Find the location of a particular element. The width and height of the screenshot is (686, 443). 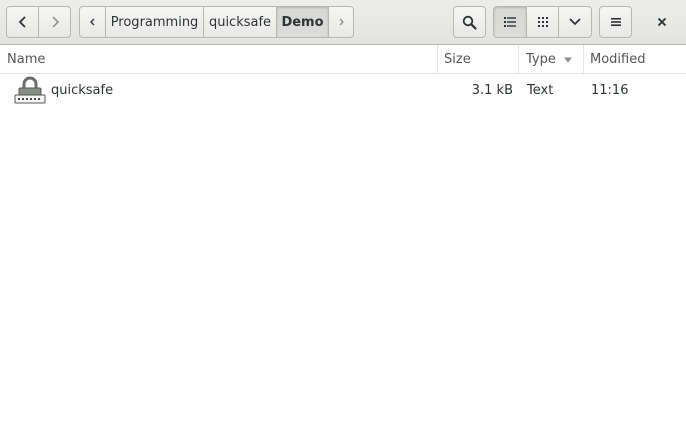

path-bar: Programming quicksafe Demo is located at coordinates (216, 22).